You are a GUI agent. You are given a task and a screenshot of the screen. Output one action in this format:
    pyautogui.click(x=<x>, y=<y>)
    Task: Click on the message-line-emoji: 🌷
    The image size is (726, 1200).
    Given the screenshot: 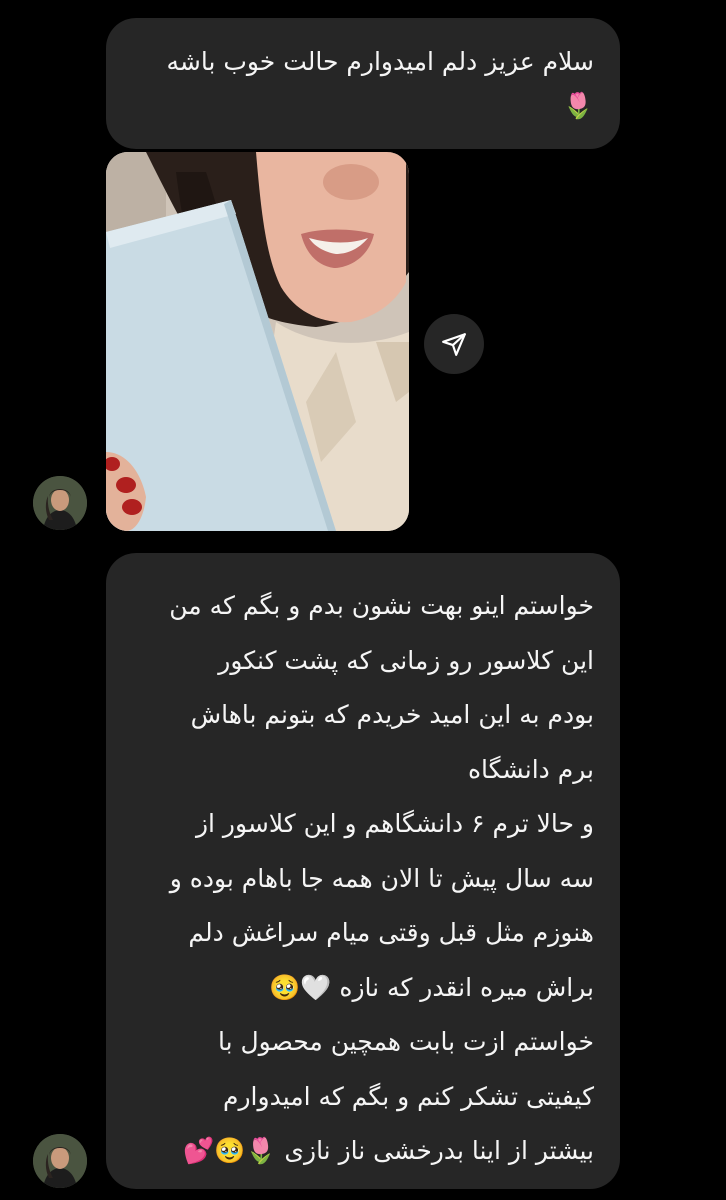 What is the action you would take?
    pyautogui.click(x=578, y=105)
    